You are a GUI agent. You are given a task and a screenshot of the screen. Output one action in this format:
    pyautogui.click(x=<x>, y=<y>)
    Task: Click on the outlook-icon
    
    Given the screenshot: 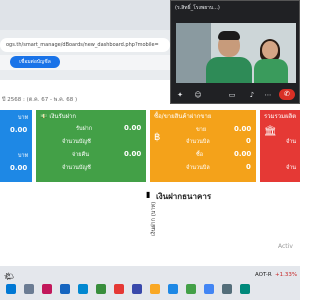 What is the action you would take?
    pyautogui.click(x=65, y=289)
    